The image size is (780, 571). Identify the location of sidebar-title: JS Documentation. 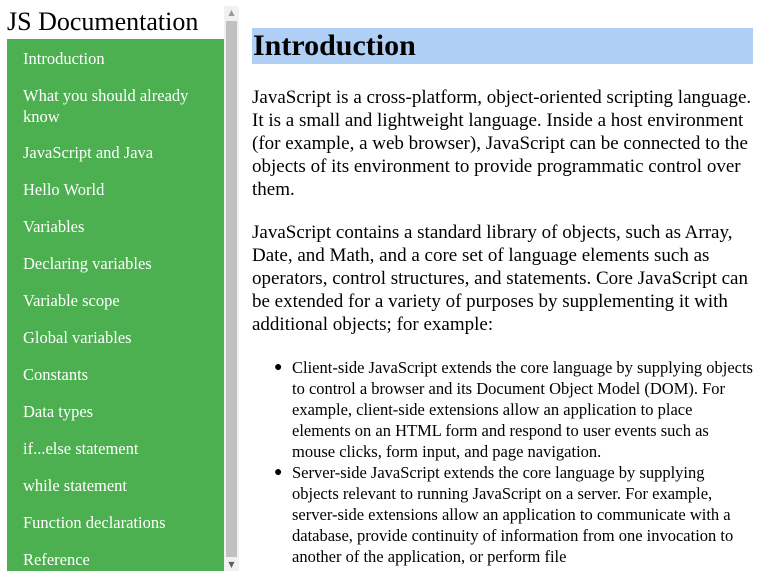
(103, 21).